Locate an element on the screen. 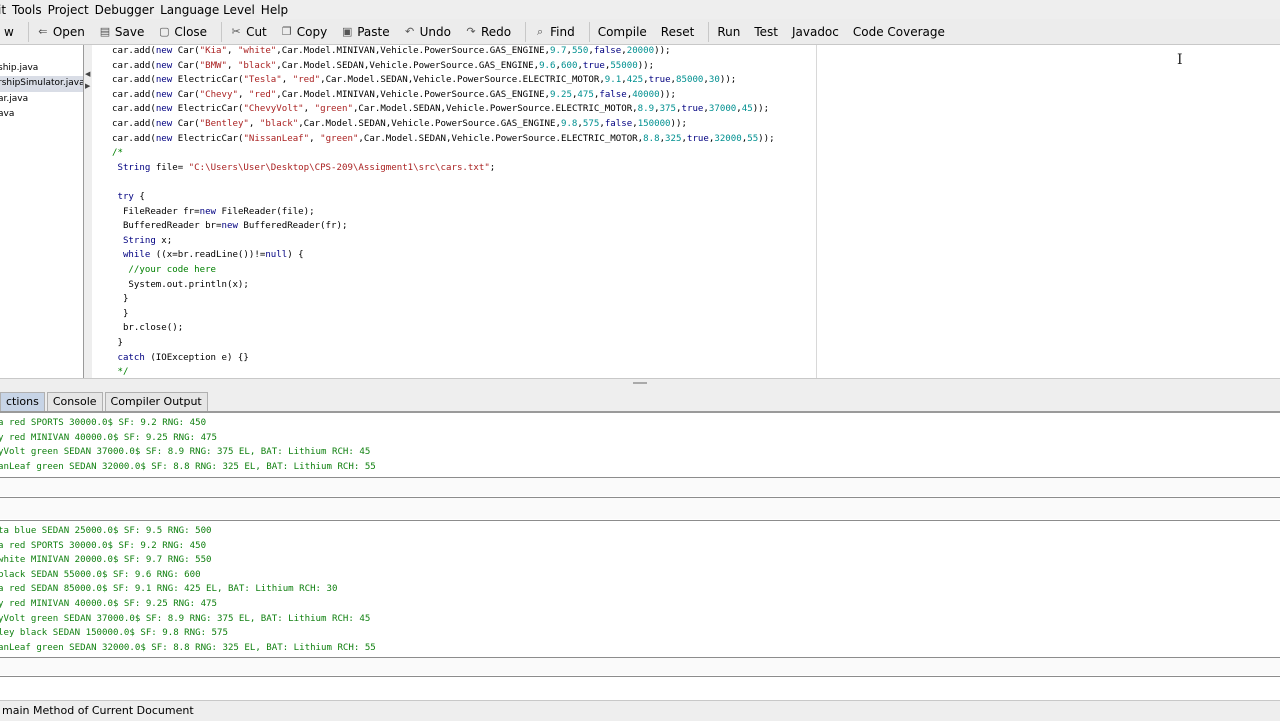 This screenshot has width=1280, height=721. bottom-tabs: ctions Console Compiler Output is located at coordinates (640, 401).